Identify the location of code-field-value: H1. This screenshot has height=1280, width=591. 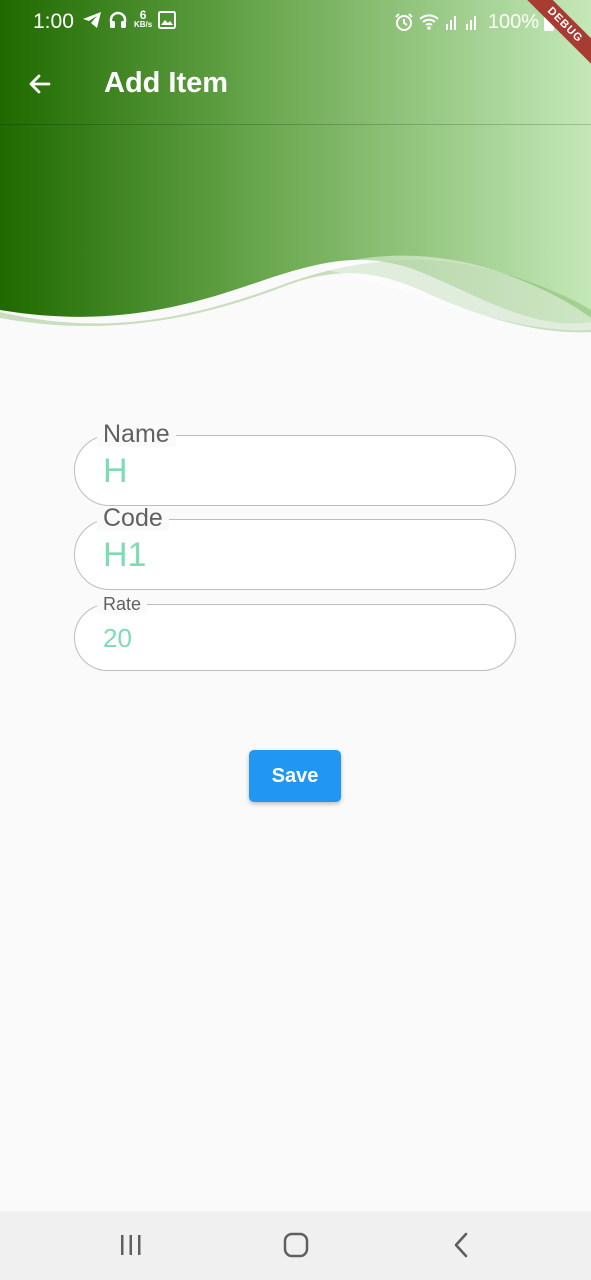
(125, 555).